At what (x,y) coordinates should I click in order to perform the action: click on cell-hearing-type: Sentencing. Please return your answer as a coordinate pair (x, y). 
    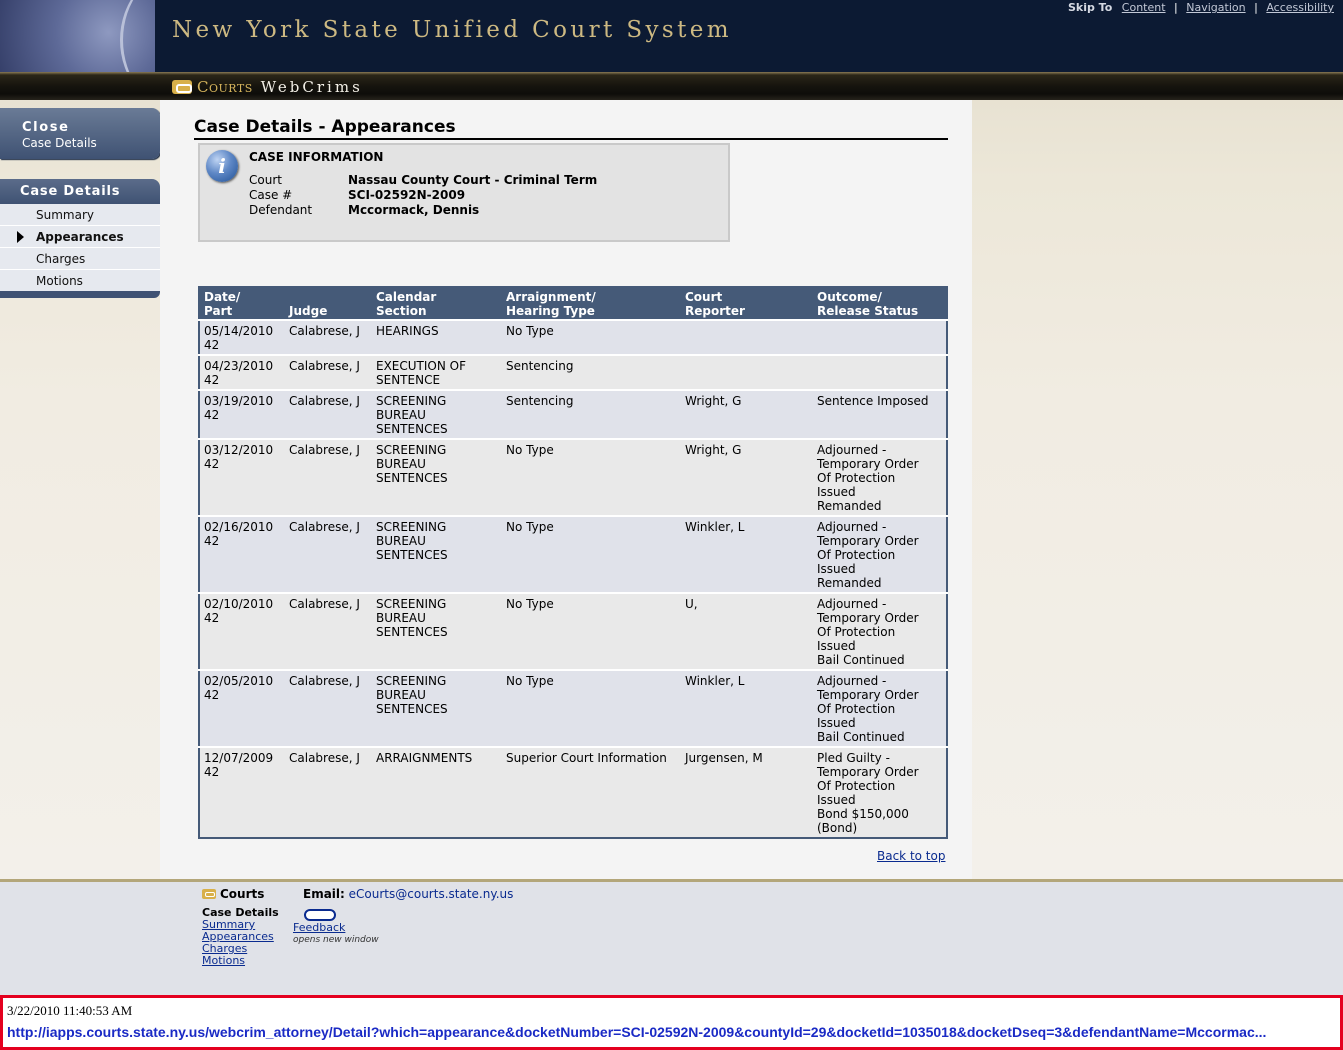
    Looking at the image, I should click on (591, 414).